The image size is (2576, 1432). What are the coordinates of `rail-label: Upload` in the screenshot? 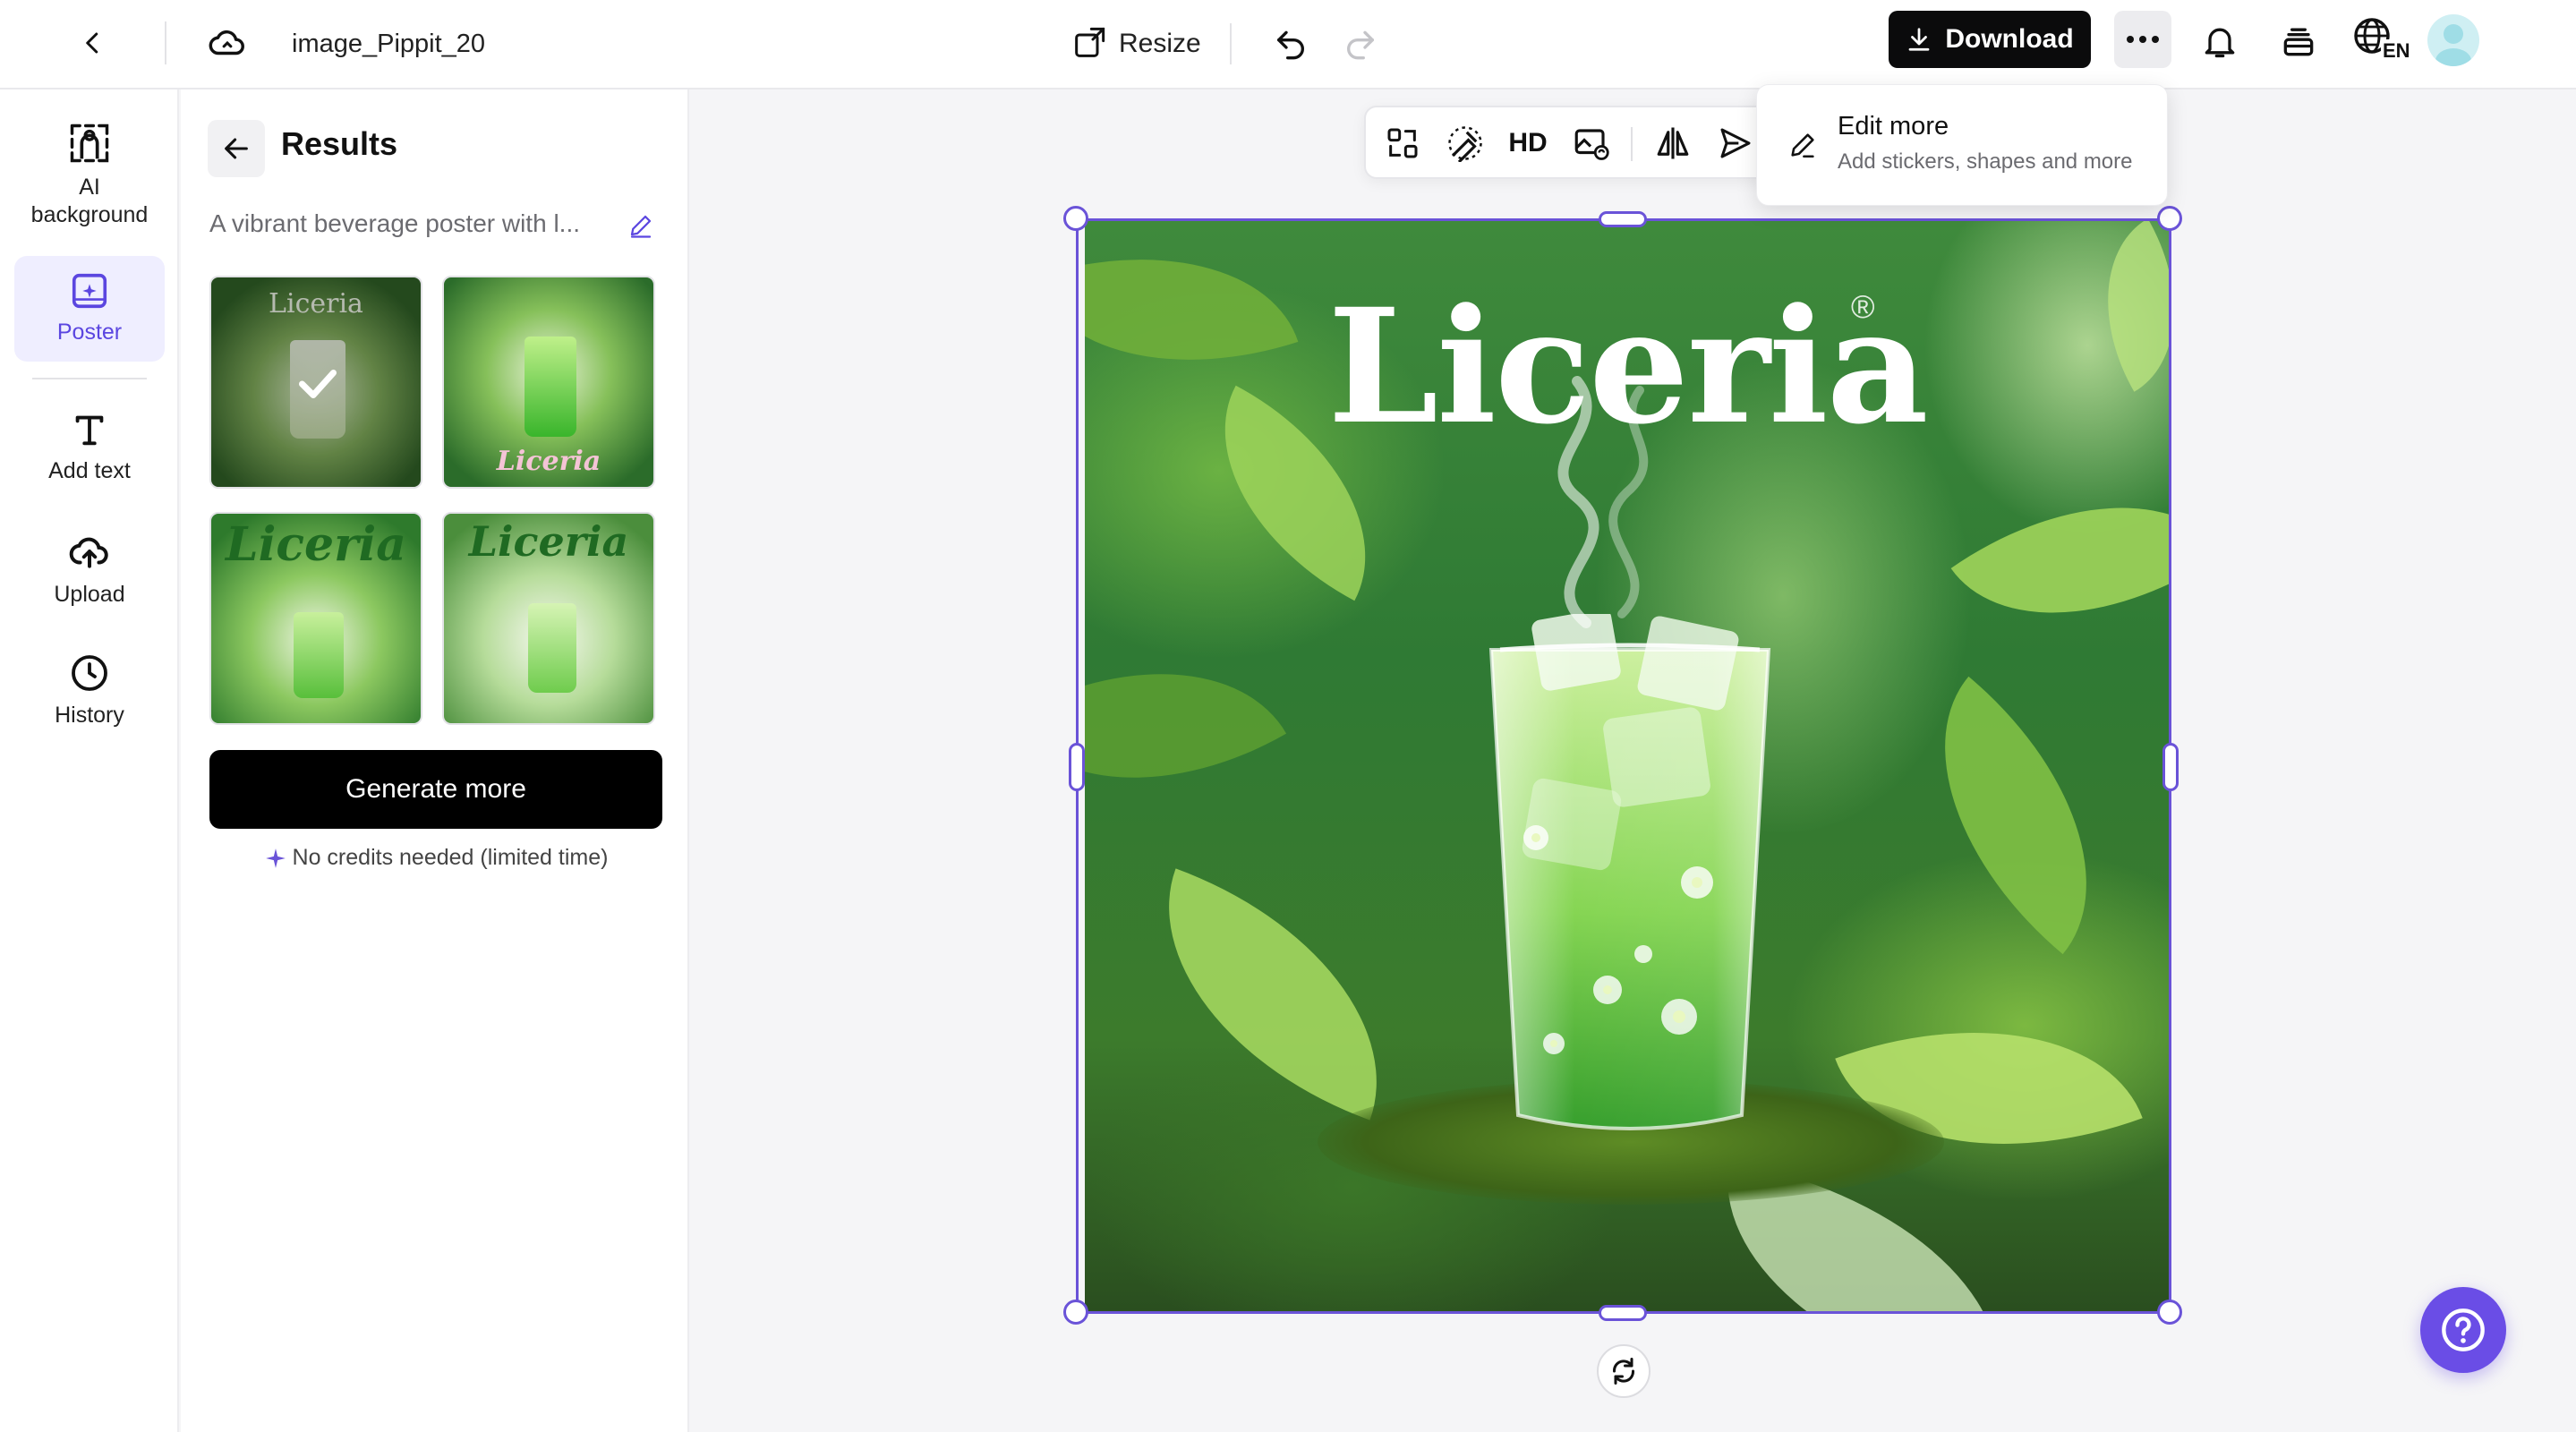 It's located at (89, 595).